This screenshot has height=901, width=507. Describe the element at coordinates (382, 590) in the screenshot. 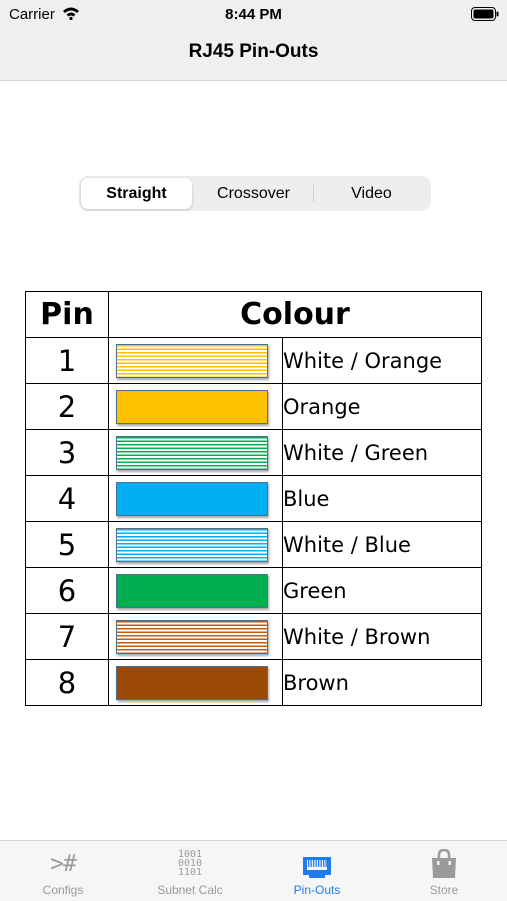

I see `colour-name: Green` at that location.